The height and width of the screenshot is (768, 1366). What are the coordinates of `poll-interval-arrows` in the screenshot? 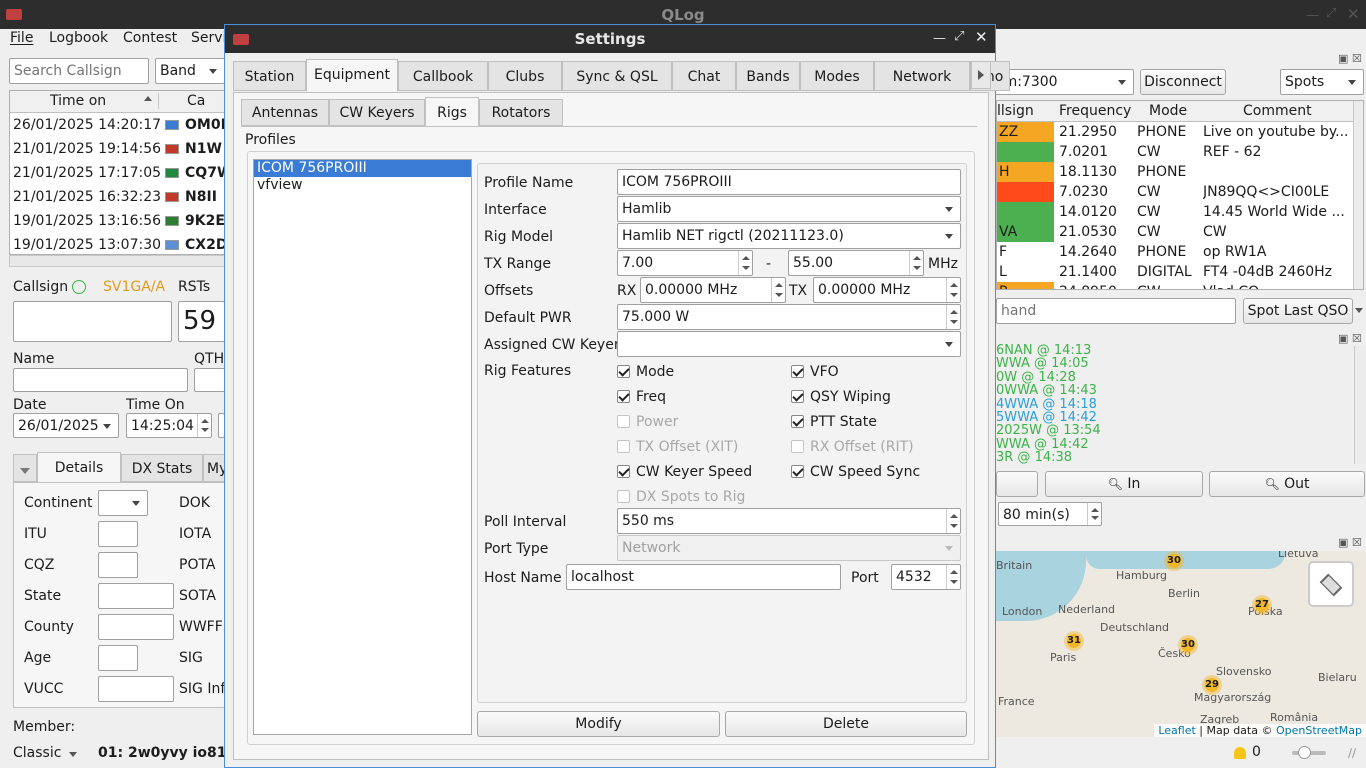 It's located at (953, 521).